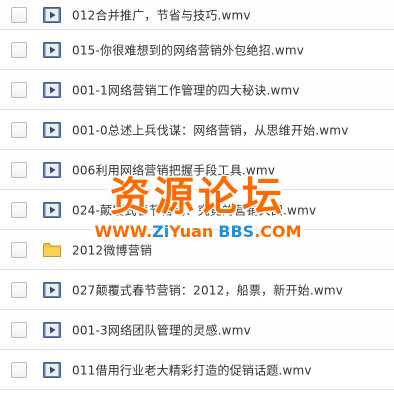  Describe the element at coordinates (197, 250) in the screenshot. I see `folder-row: 2012微博营销` at that location.